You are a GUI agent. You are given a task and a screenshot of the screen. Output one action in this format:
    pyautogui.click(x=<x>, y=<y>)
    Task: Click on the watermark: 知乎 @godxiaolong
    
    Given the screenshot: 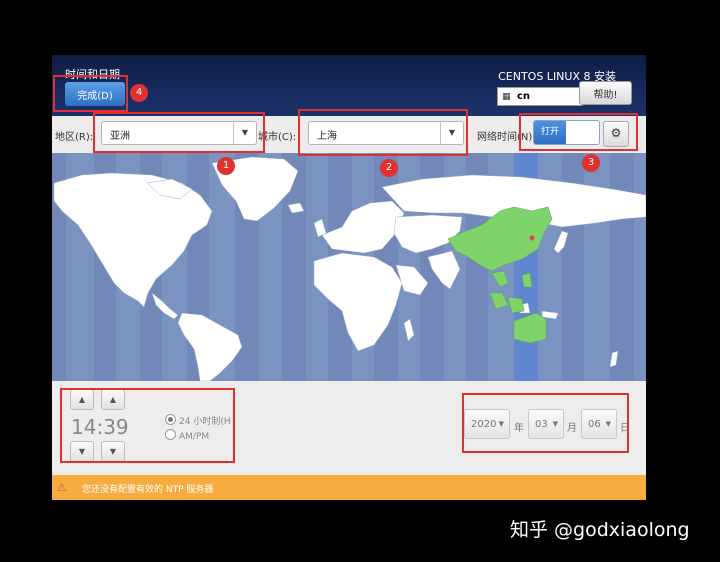 What is the action you would take?
    pyautogui.click(x=600, y=530)
    